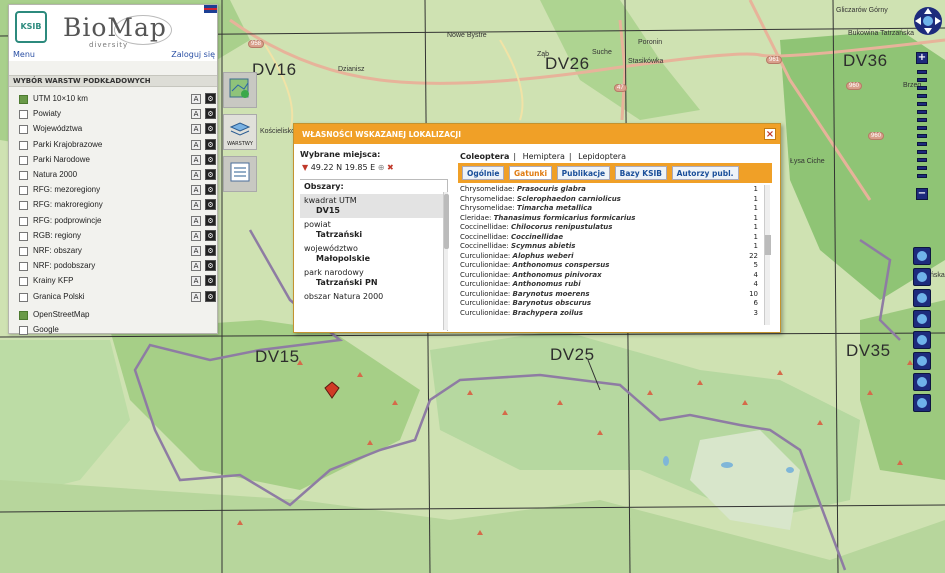 This screenshot has height=573, width=945. What do you see at coordinates (118, 297) in the screenshot?
I see `layer-row: Granica Polski A ⚙` at bounding box center [118, 297].